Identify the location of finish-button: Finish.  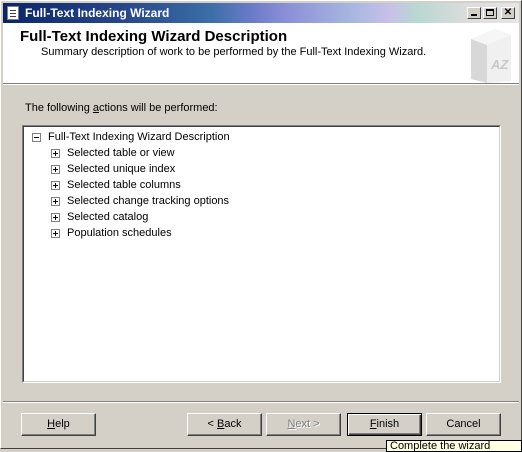
(384, 424).